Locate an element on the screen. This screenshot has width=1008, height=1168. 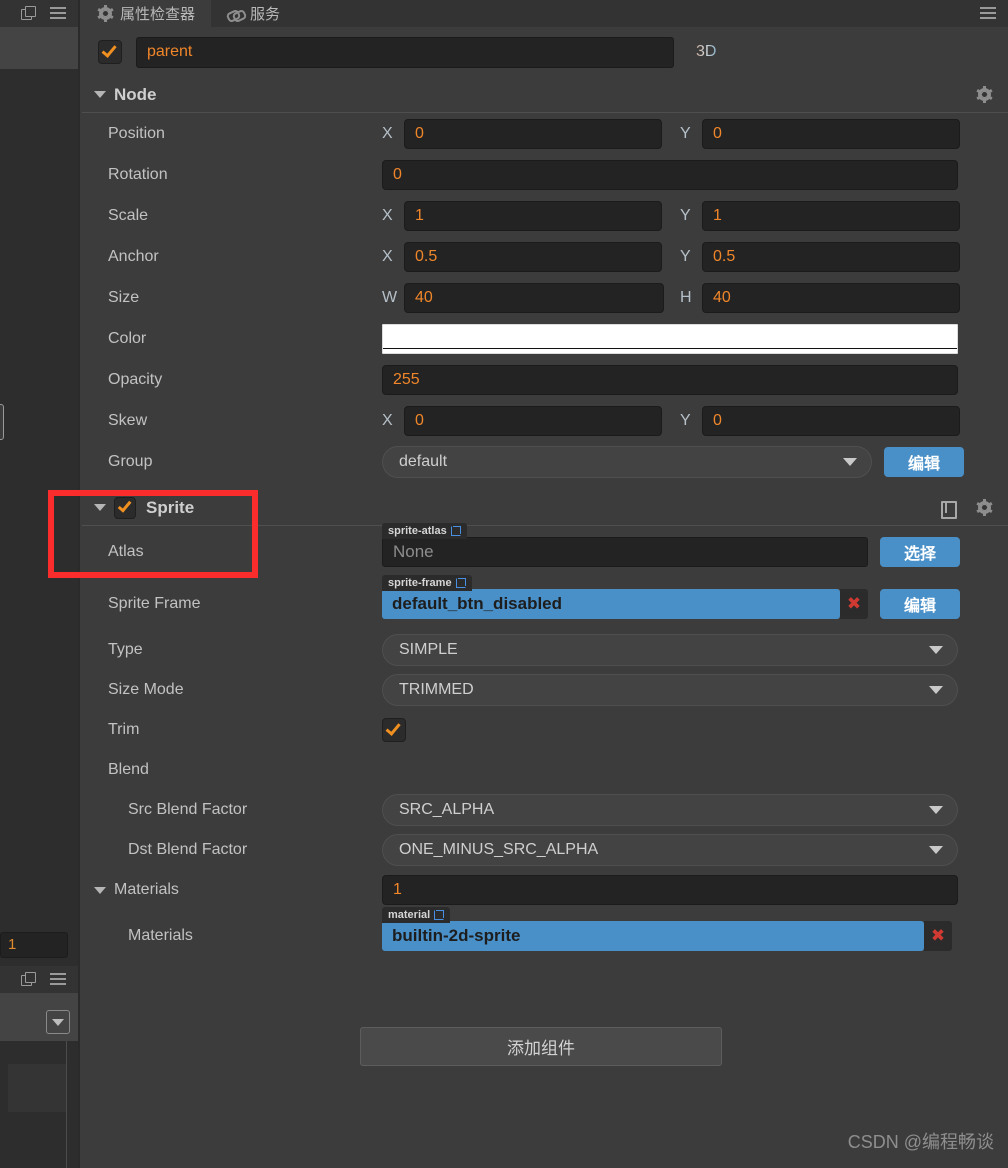
controls-size-mode: TRIMMED is located at coordinates (695, 690).